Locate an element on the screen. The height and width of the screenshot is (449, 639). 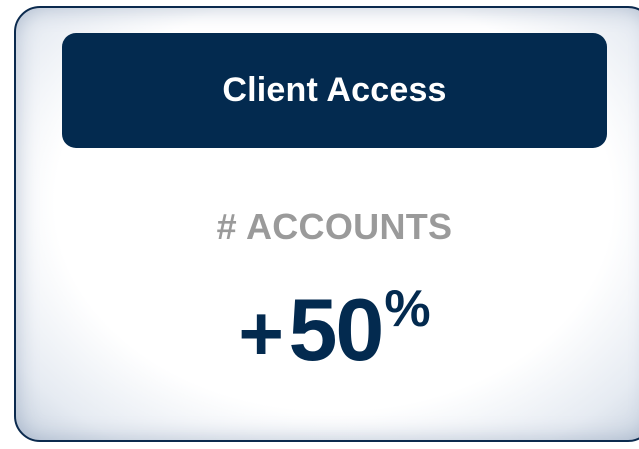
card-title: Client Access is located at coordinates (334, 90).